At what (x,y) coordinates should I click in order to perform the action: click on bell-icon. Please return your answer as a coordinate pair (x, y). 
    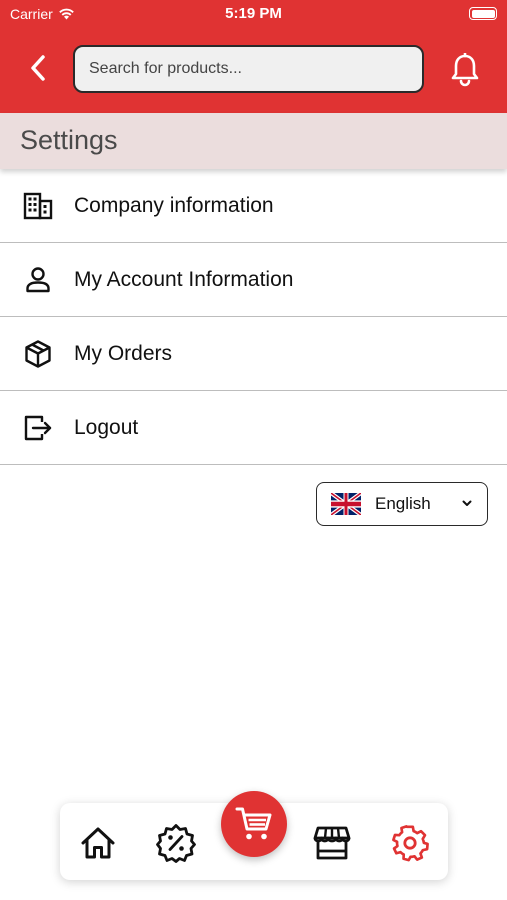
    Looking at the image, I should click on (465, 70).